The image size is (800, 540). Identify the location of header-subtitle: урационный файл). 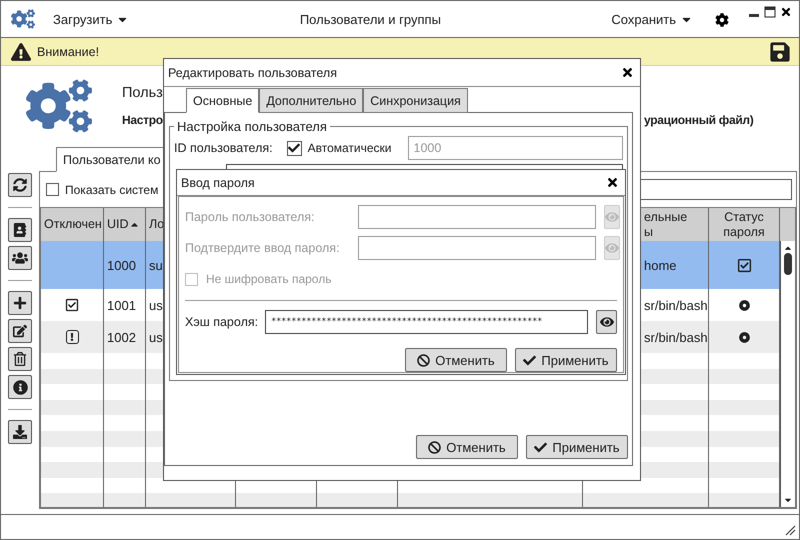
(699, 120).